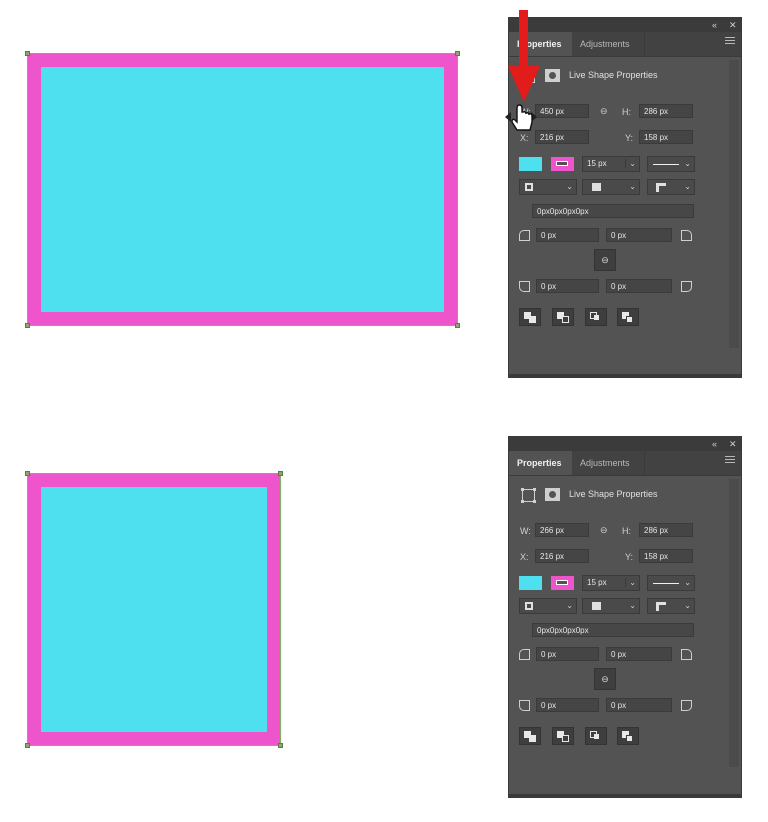 This screenshot has width=768, height=822. What do you see at coordinates (525, 531) in the screenshot?
I see `width-label: W:` at bounding box center [525, 531].